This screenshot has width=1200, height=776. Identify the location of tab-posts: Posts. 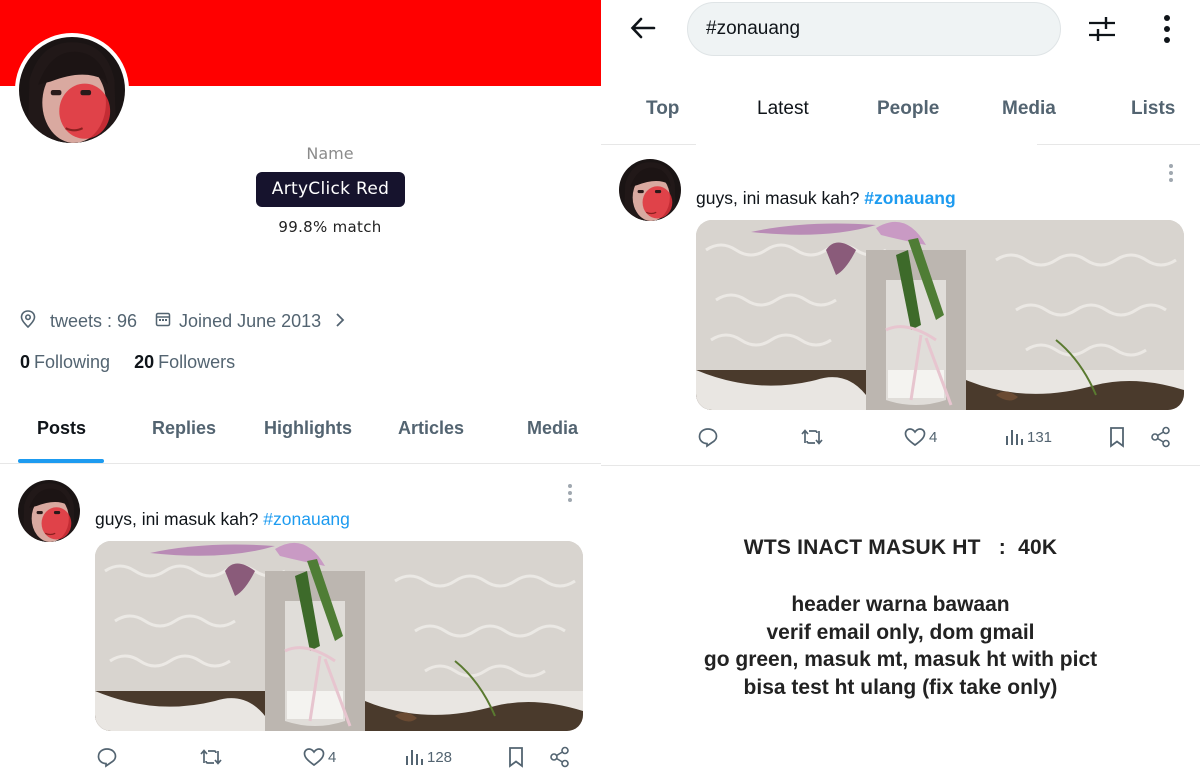
(61, 428).